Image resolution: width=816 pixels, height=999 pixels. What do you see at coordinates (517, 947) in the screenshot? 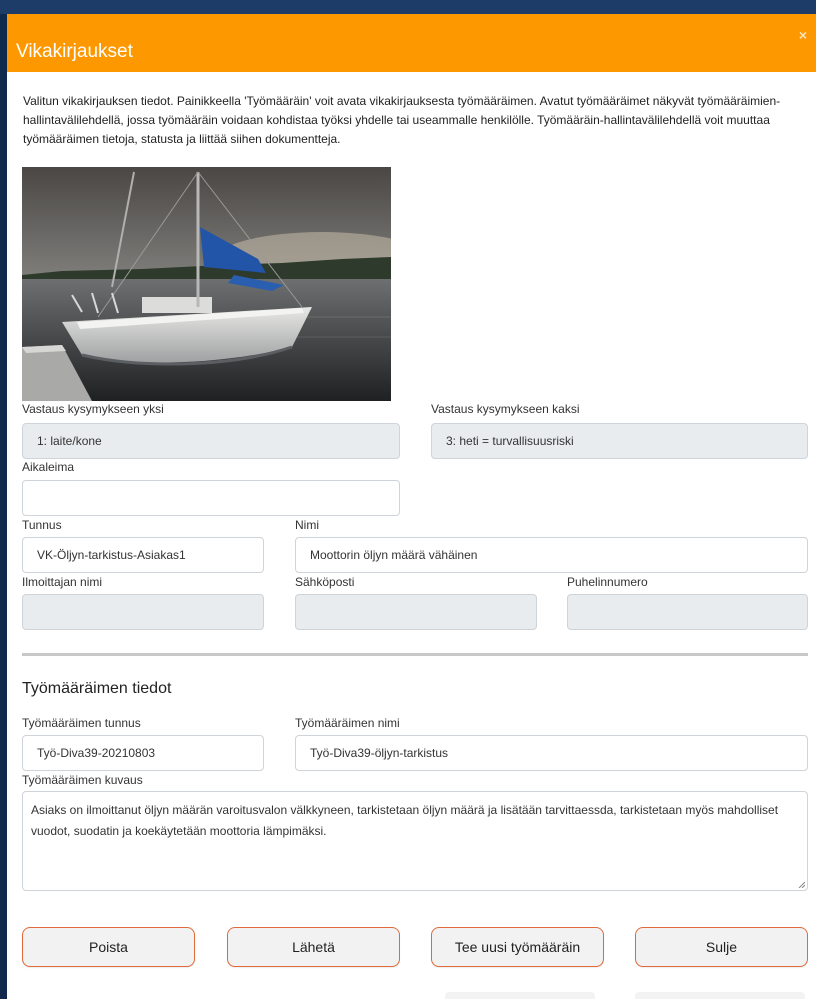
I see `new-work-order-button: Tee uusi työmääräin` at bounding box center [517, 947].